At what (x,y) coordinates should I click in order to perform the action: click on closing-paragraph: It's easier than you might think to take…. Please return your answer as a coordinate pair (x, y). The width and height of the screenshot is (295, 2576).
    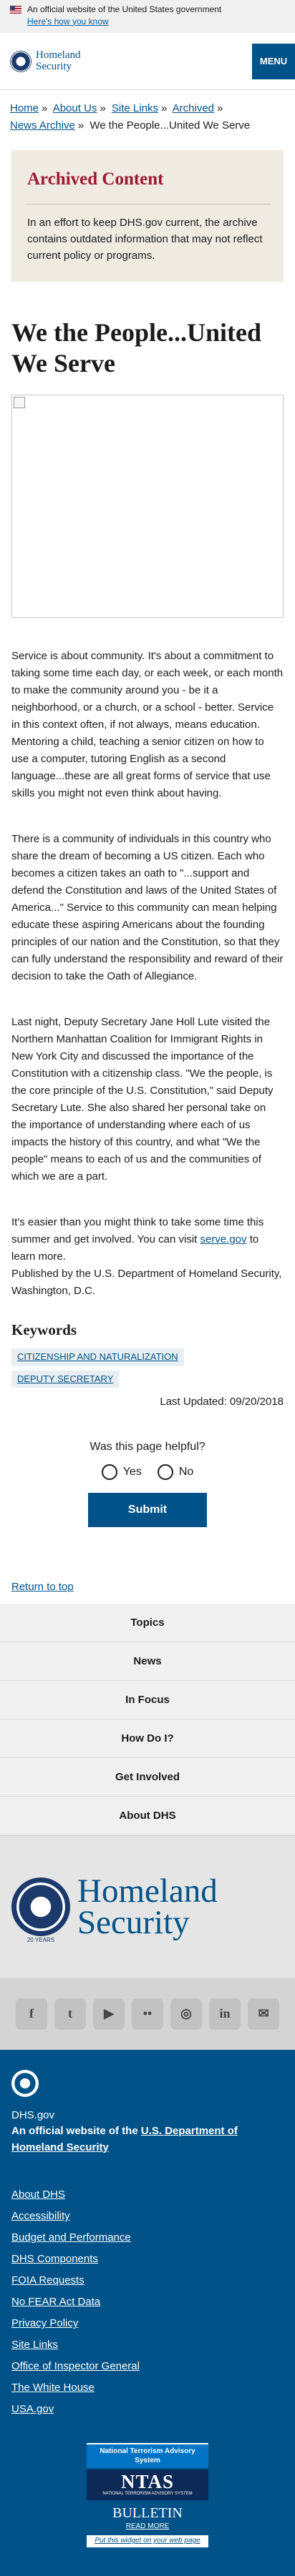
    Looking at the image, I should click on (147, 1239).